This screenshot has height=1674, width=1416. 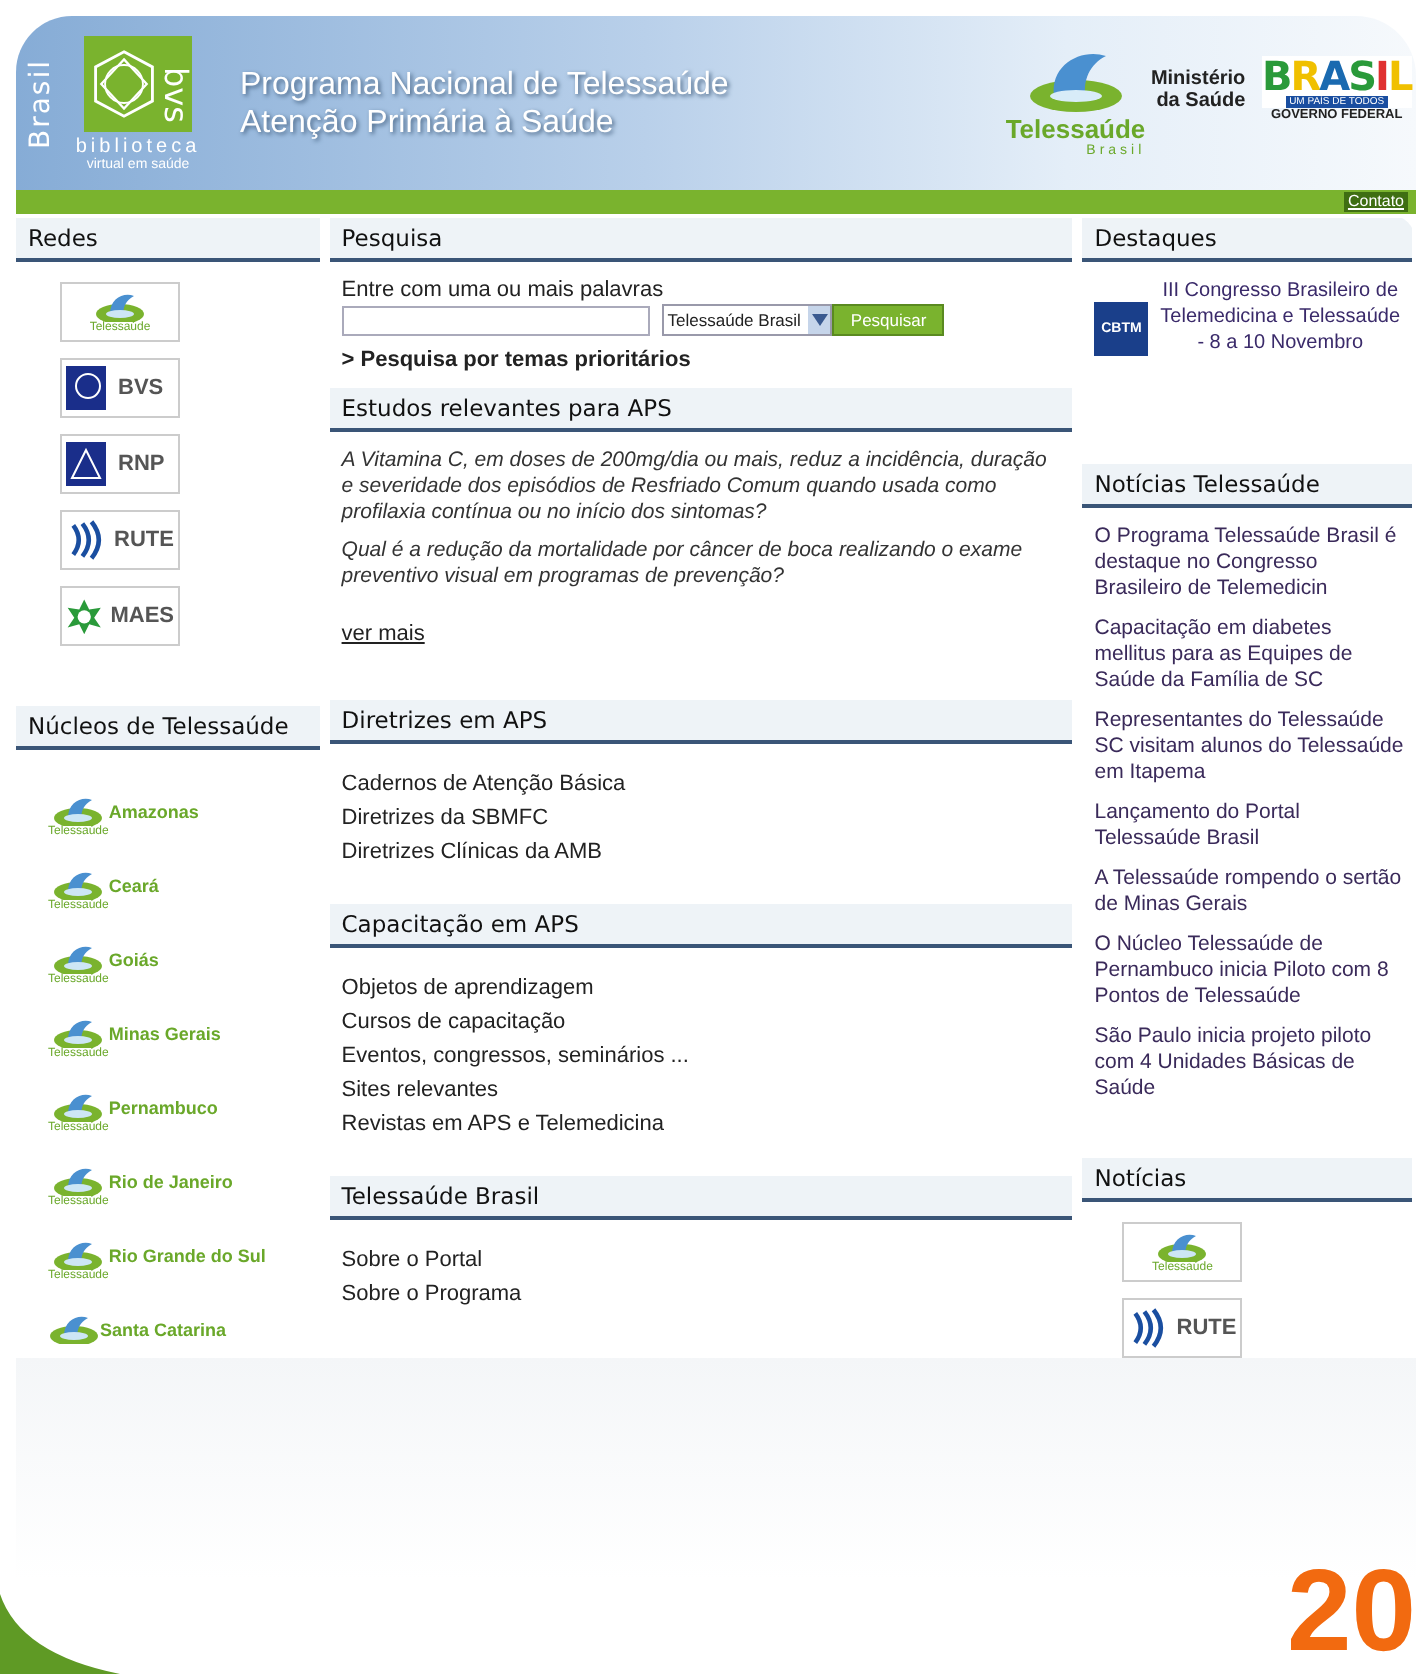 I want to click on news-link: O Programa Telessaúde Brasil é destaque no Congresso Brasileiro de Telemedicin, so click(x=1249, y=563).